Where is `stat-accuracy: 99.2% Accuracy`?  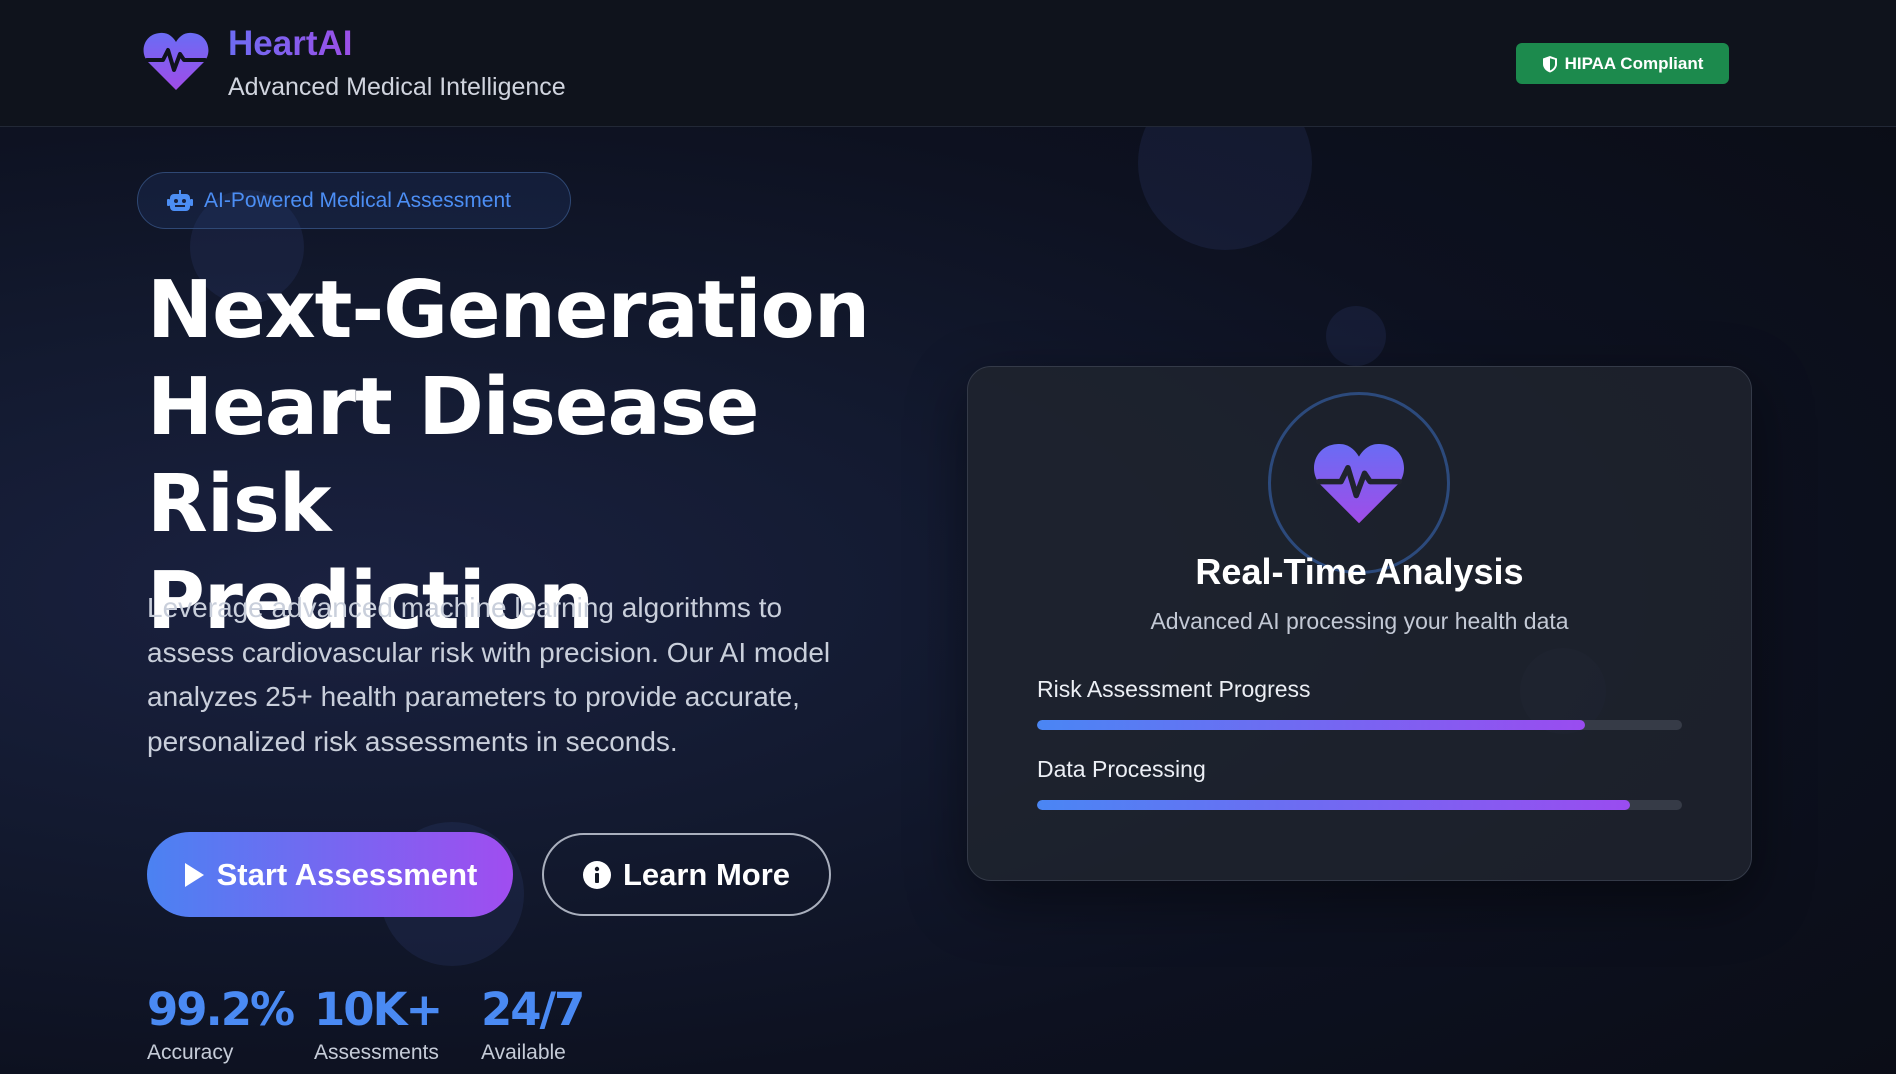
stat-accuracy: 99.2% Accuracy is located at coordinates (221, 1024).